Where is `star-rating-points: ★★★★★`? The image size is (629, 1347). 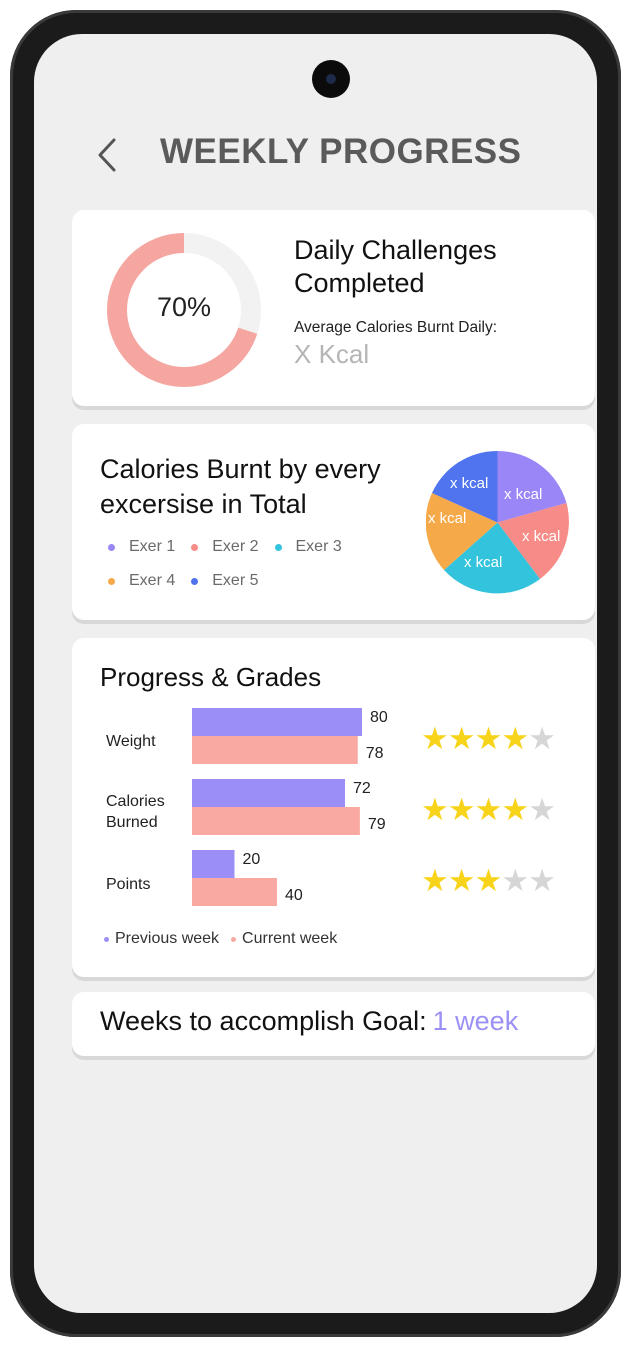
star-rating-points: ★★★★★ is located at coordinates (488, 880).